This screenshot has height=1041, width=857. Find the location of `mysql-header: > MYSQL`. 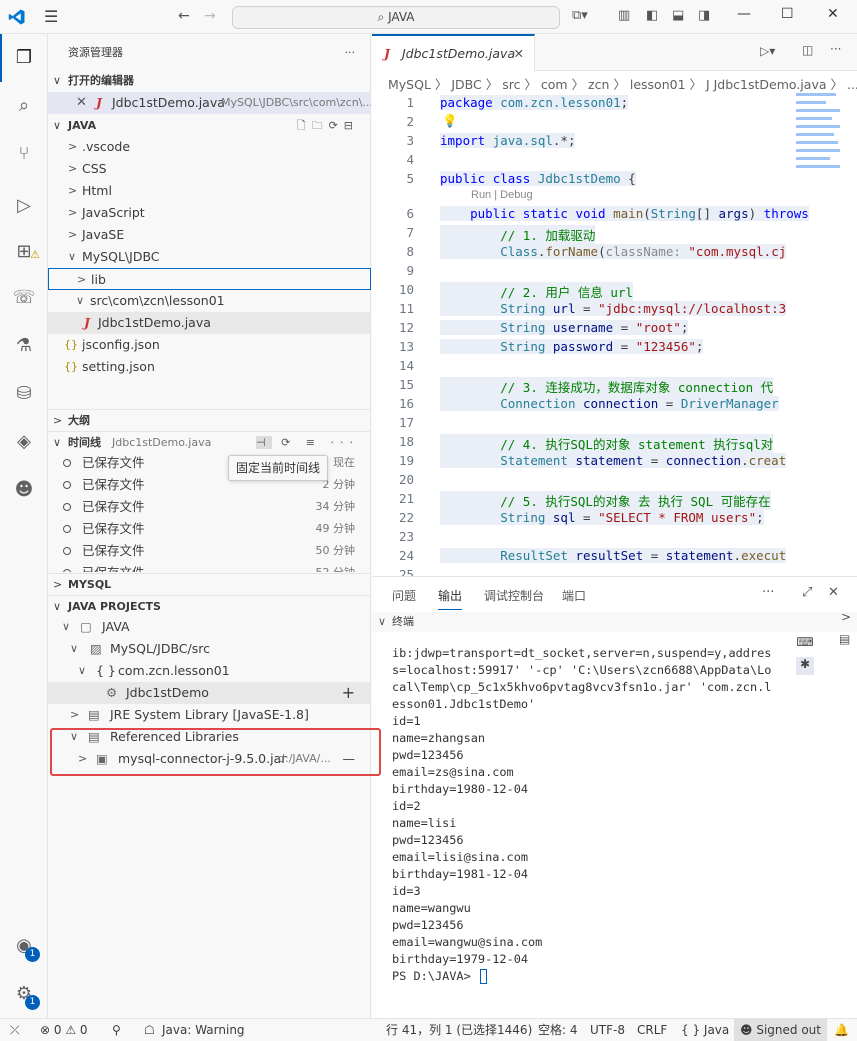

mysql-header: > MYSQL is located at coordinates (209, 584).